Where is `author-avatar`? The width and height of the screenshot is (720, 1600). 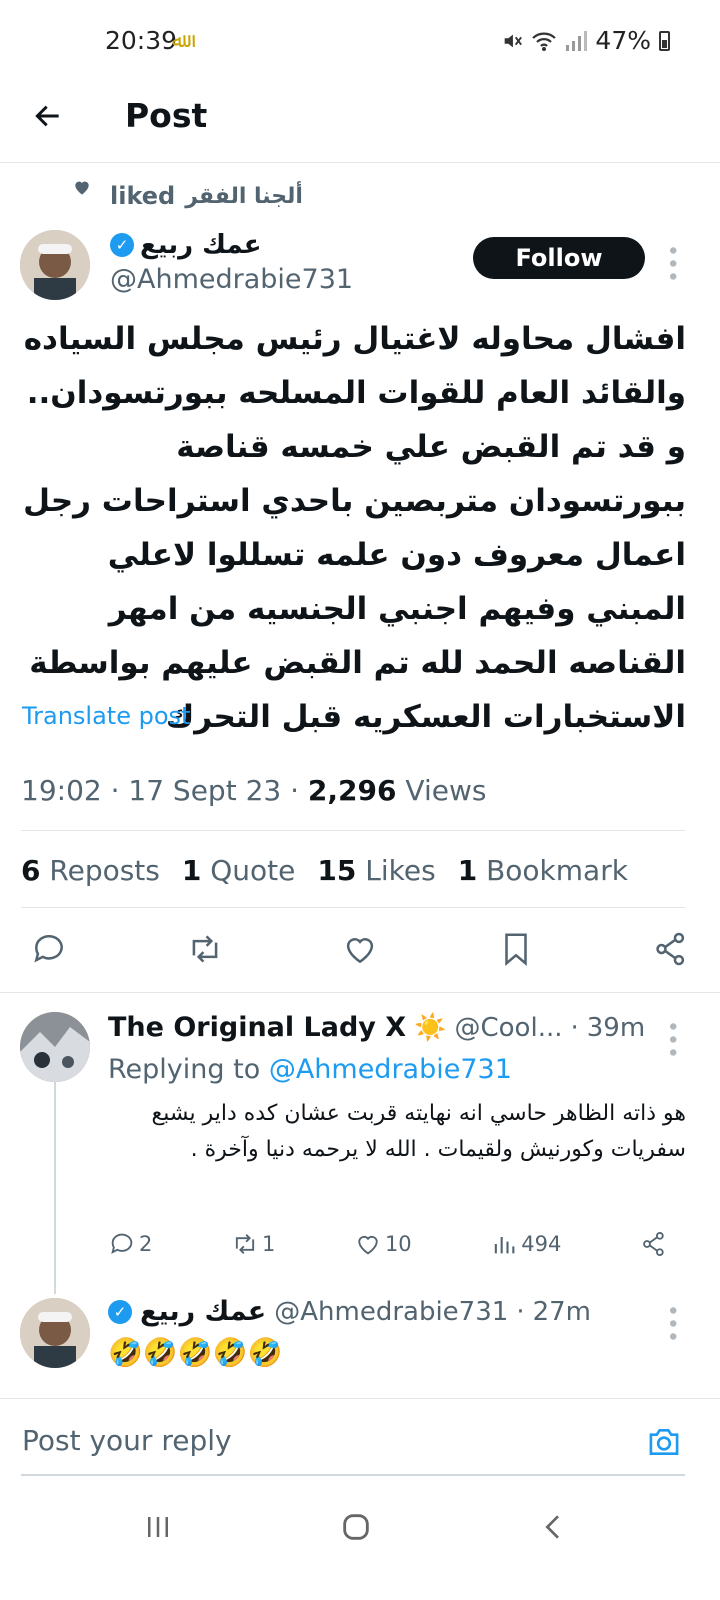
author-avatar is located at coordinates (55, 265).